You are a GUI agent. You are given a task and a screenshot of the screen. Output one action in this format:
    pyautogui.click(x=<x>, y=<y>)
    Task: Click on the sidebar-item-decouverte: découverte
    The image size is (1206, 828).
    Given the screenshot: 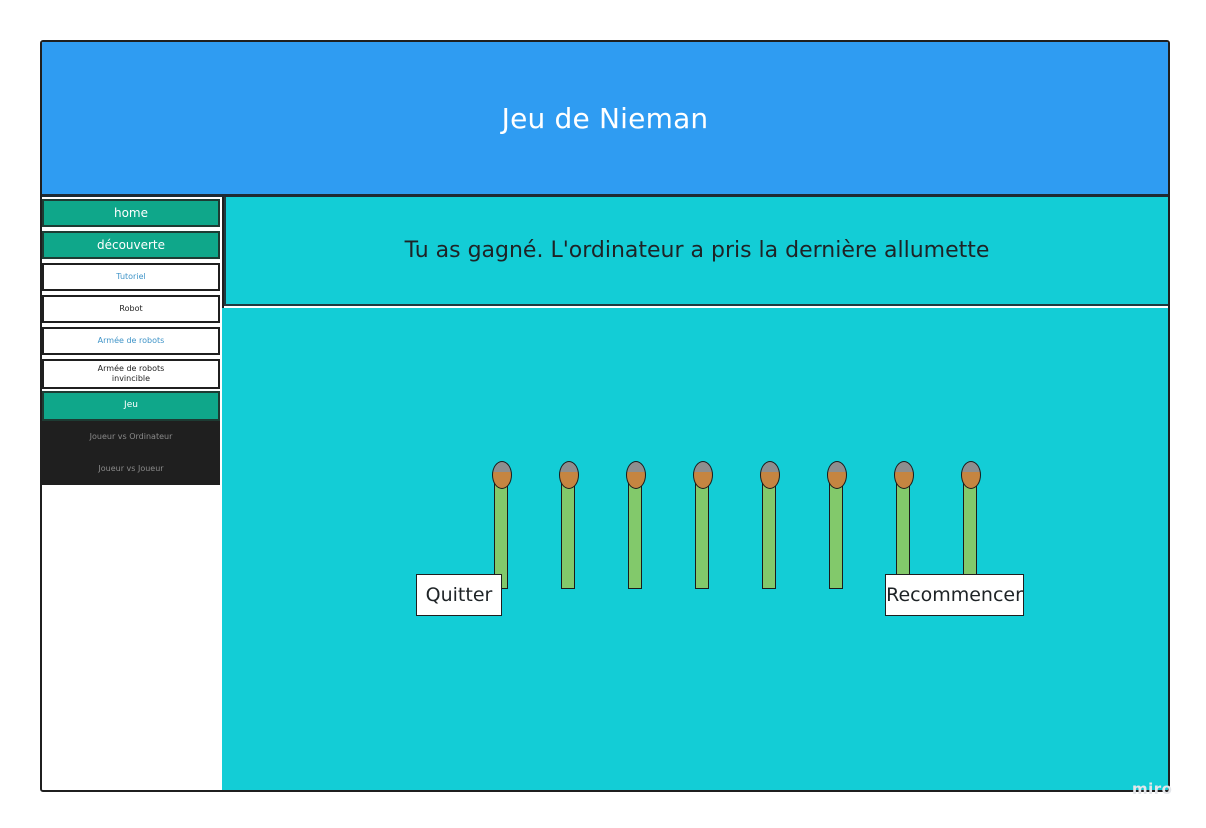 What is the action you would take?
    pyautogui.click(x=131, y=245)
    